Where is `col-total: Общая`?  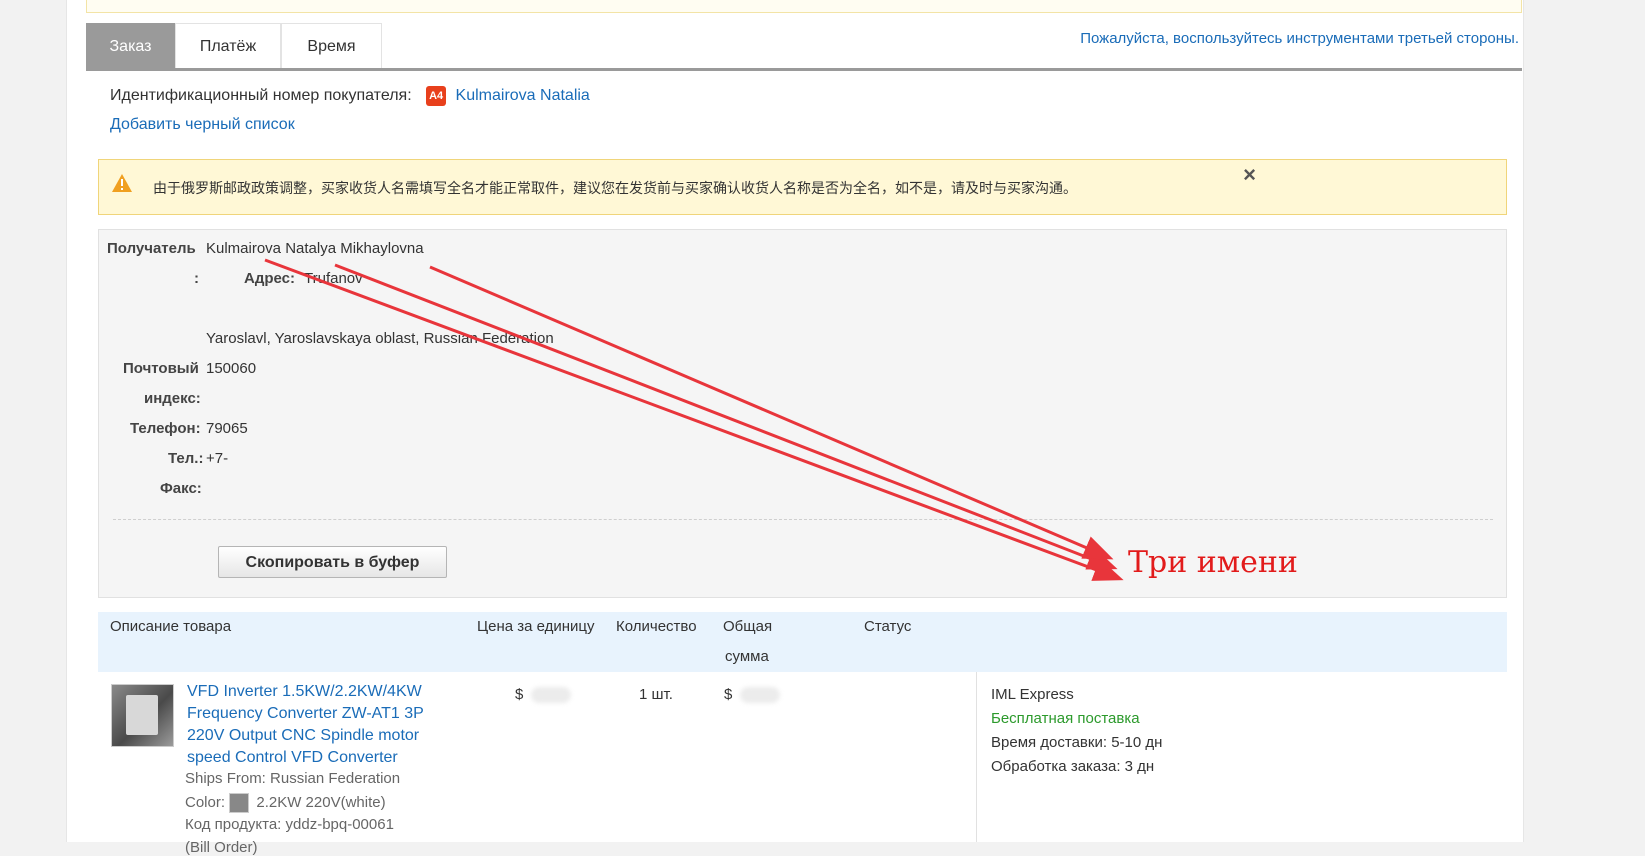
col-total: Общая is located at coordinates (748, 626).